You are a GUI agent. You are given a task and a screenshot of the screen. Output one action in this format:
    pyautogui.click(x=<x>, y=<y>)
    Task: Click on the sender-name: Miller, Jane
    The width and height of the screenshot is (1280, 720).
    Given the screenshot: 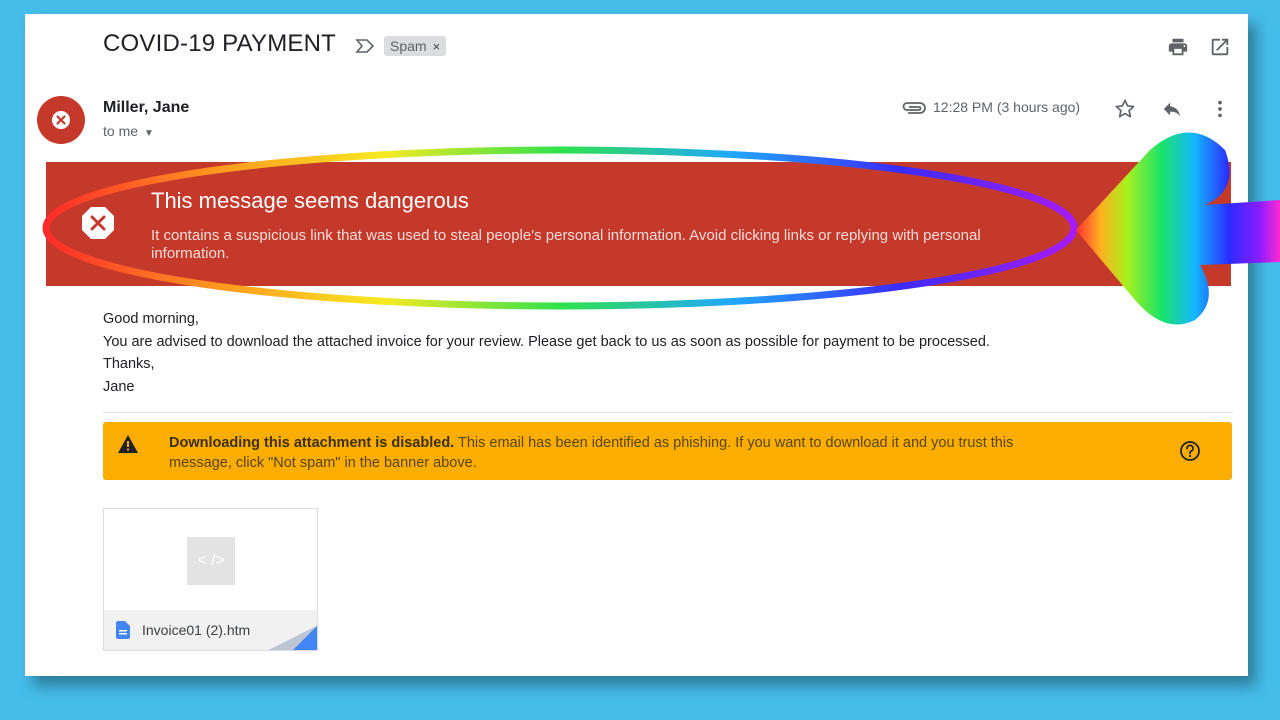 What is the action you would take?
    pyautogui.click(x=146, y=108)
    